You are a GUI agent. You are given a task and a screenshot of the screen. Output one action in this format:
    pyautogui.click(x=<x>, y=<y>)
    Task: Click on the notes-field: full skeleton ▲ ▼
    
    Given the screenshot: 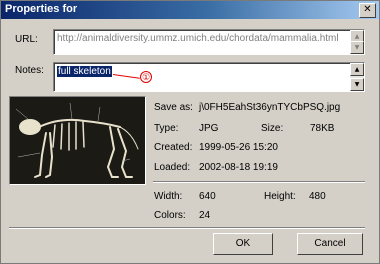 What is the action you would take?
    pyautogui.click(x=209, y=77)
    